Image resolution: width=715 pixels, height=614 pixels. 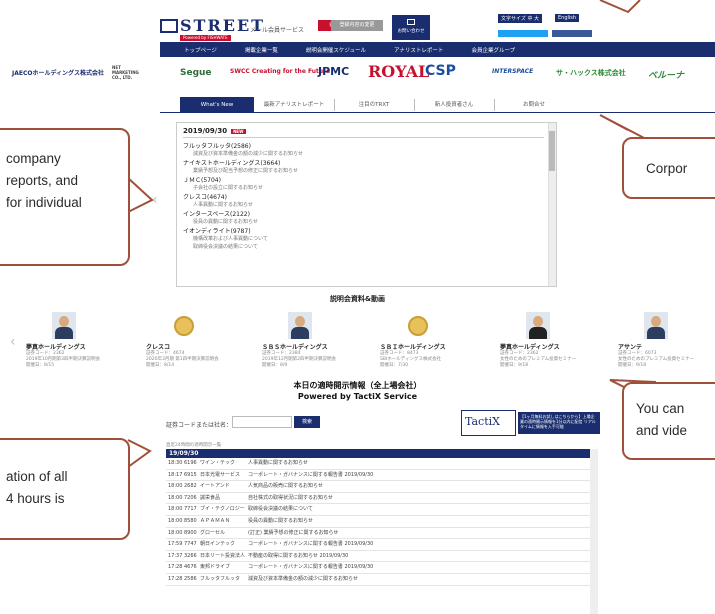 I want to click on contact-button: お問い合わせ, so click(x=411, y=27).